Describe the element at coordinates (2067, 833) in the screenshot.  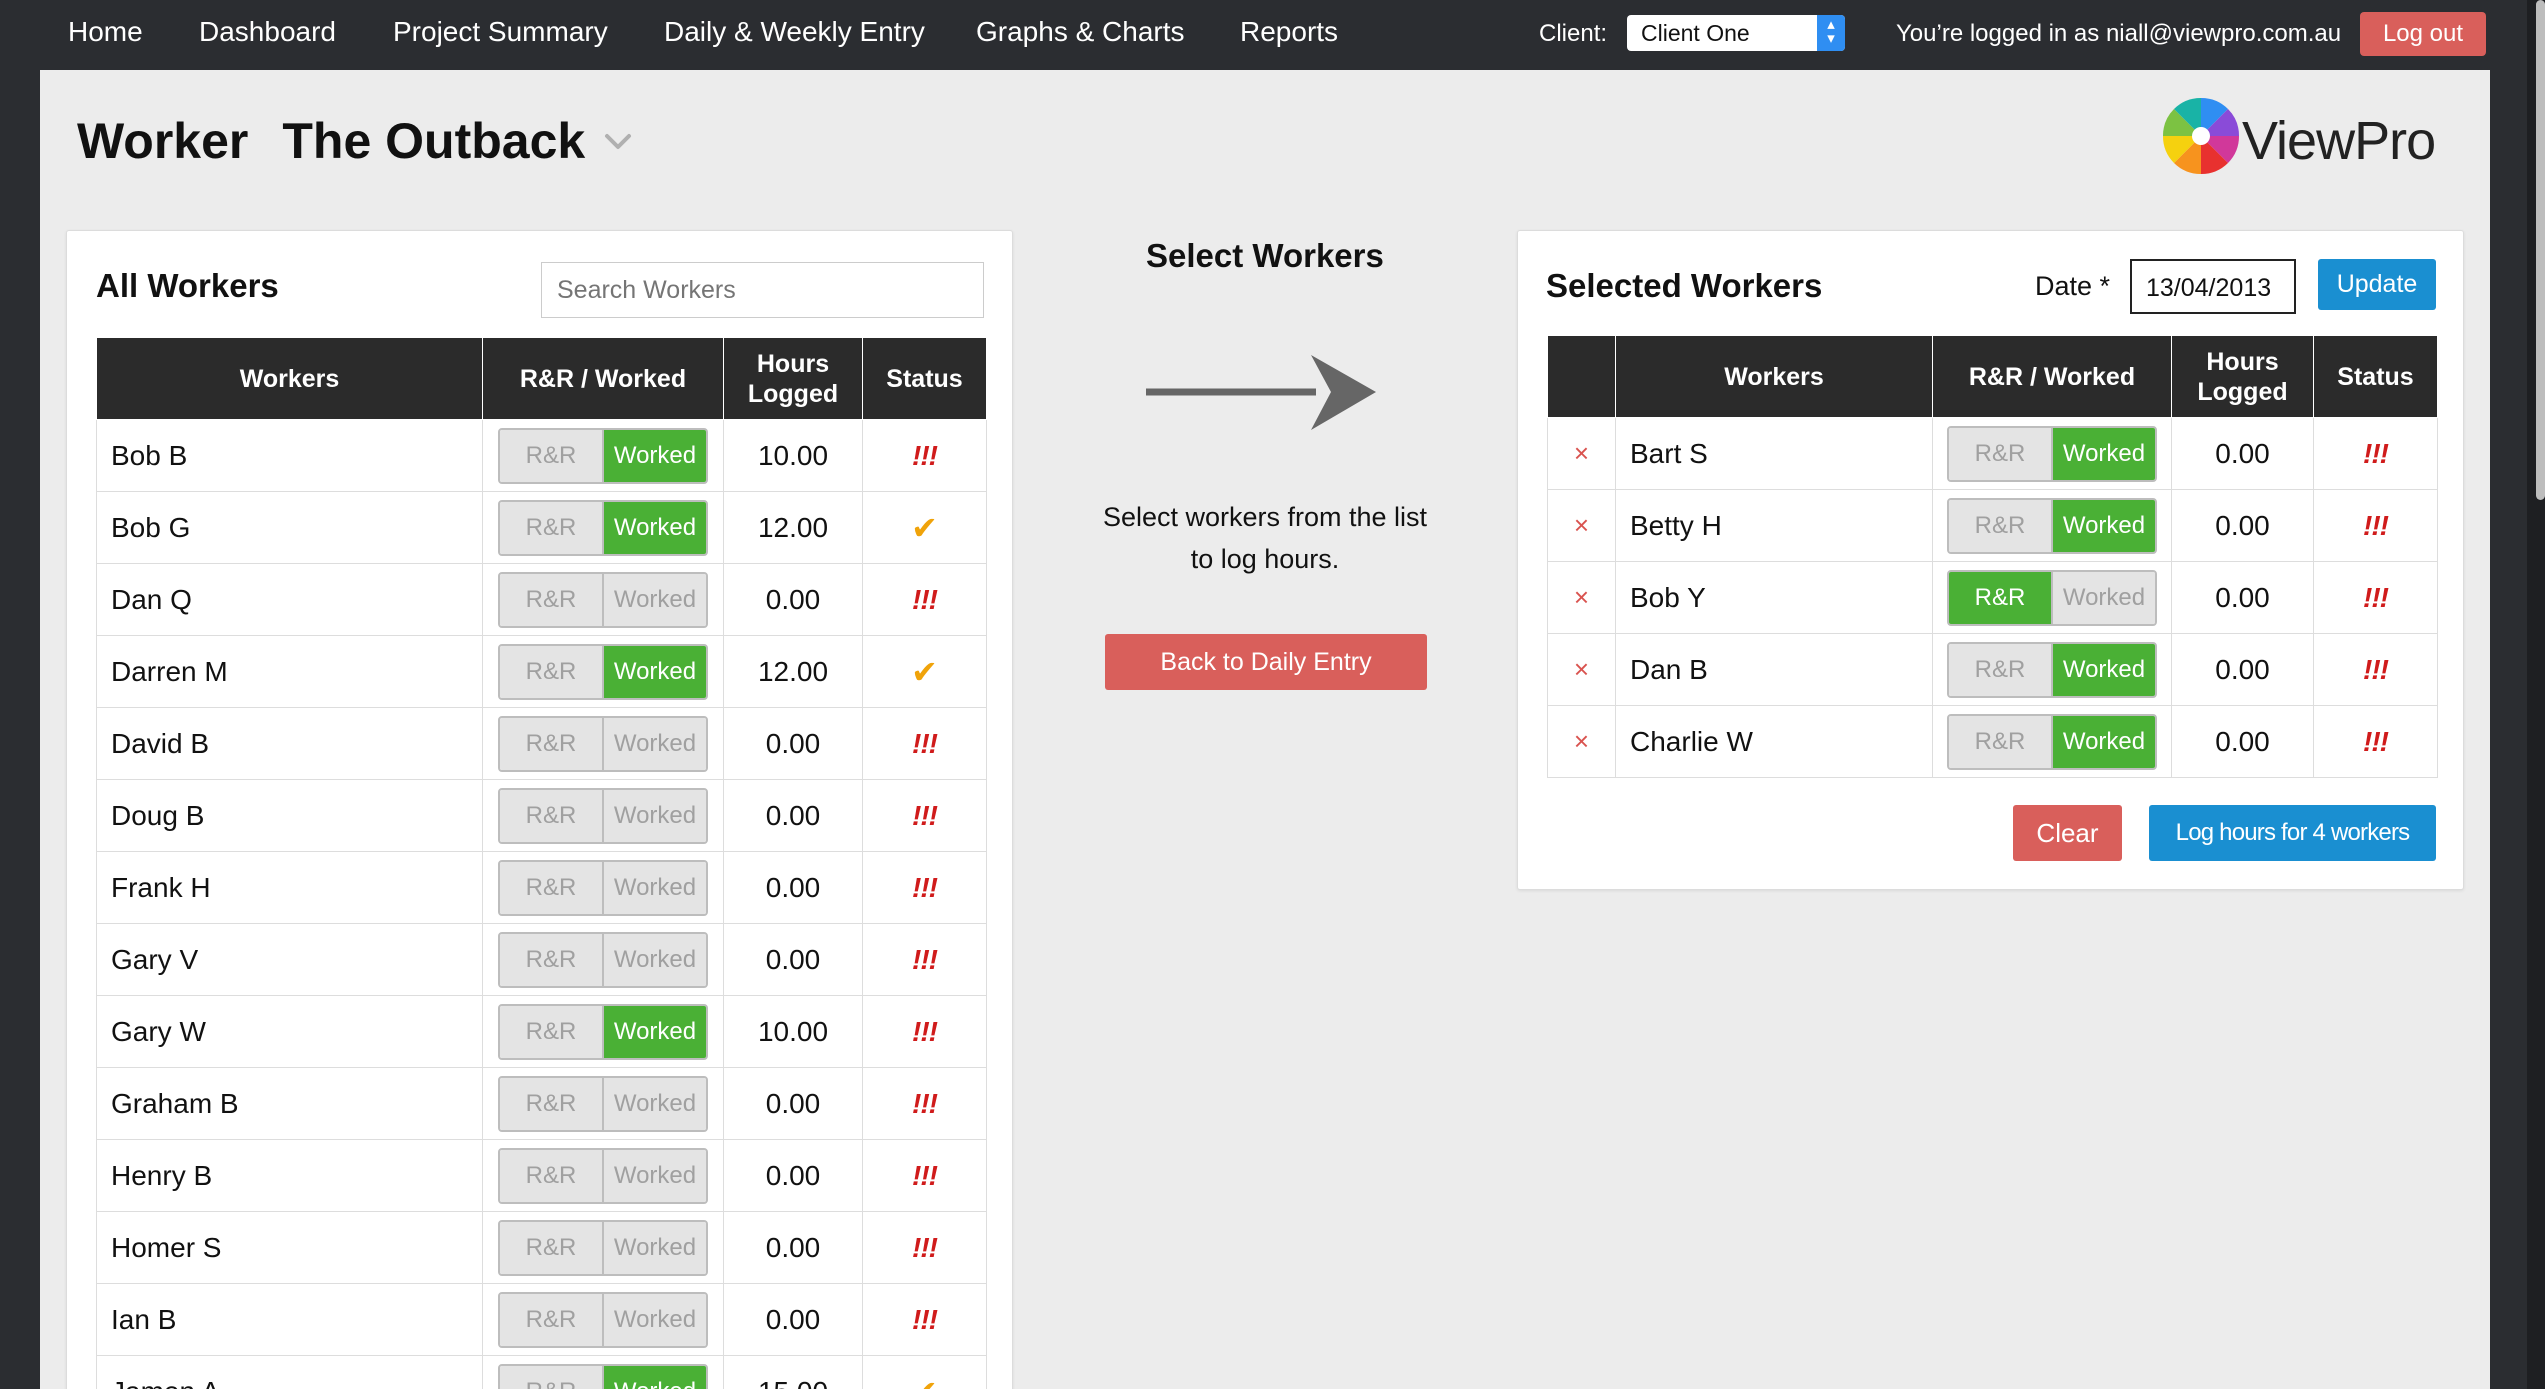
I see `clear-button: Clear` at that location.